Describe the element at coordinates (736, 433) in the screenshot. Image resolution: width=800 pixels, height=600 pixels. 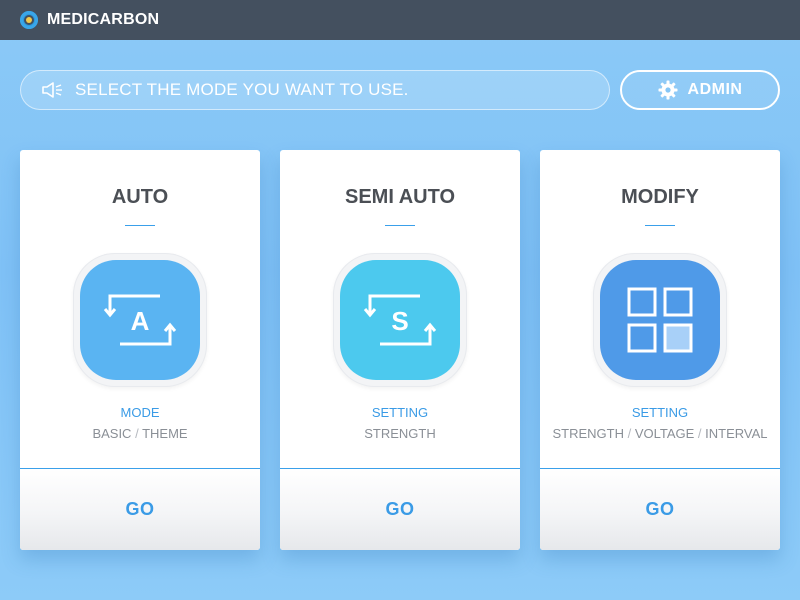
I see `detail-item: INTERVAL` at that location.